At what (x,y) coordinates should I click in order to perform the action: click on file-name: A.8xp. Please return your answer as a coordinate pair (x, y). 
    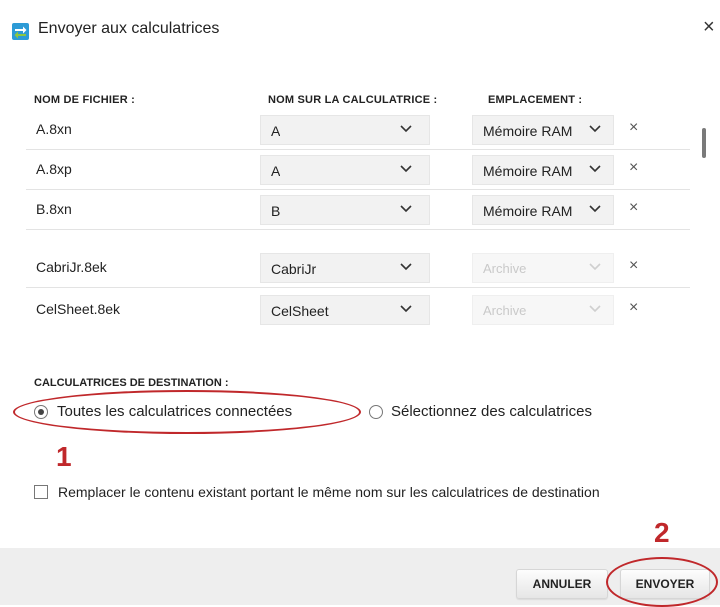
    Looking at the image, I should click on (54, 169).